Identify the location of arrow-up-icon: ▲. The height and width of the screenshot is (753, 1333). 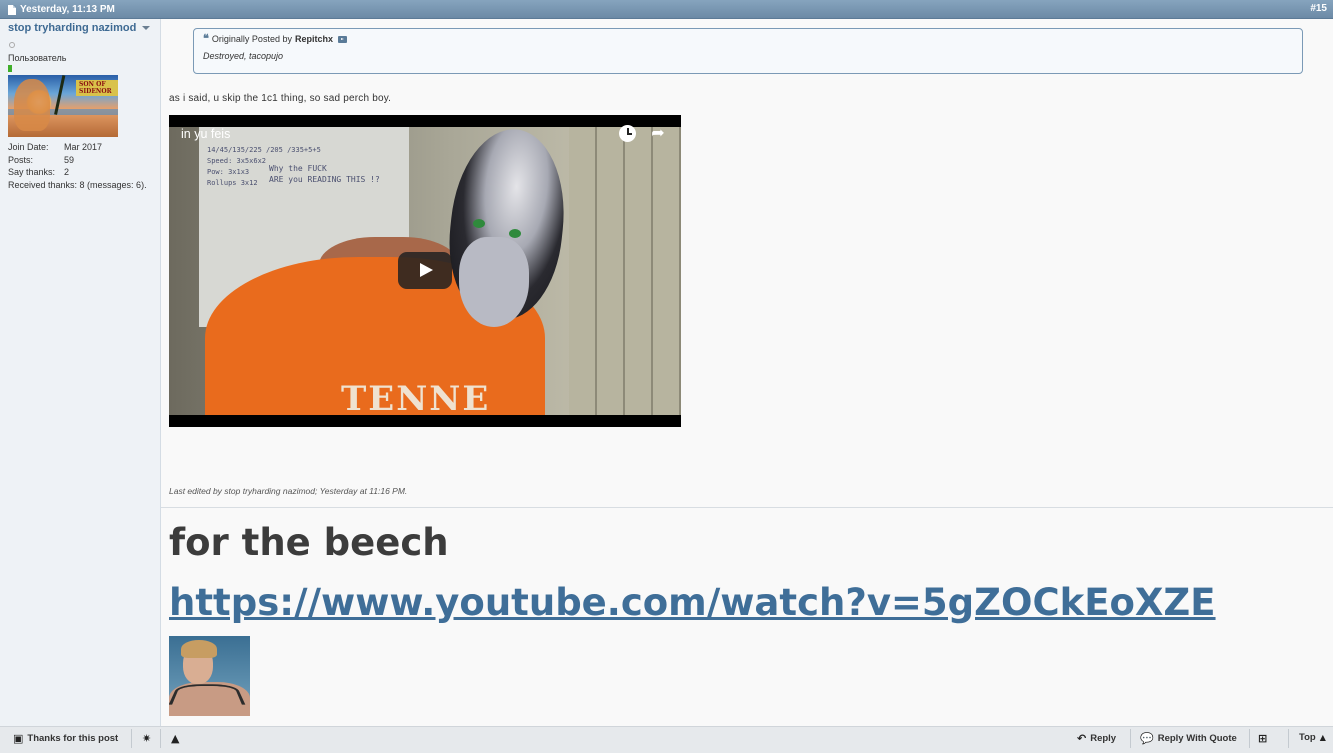
(1322, 737).